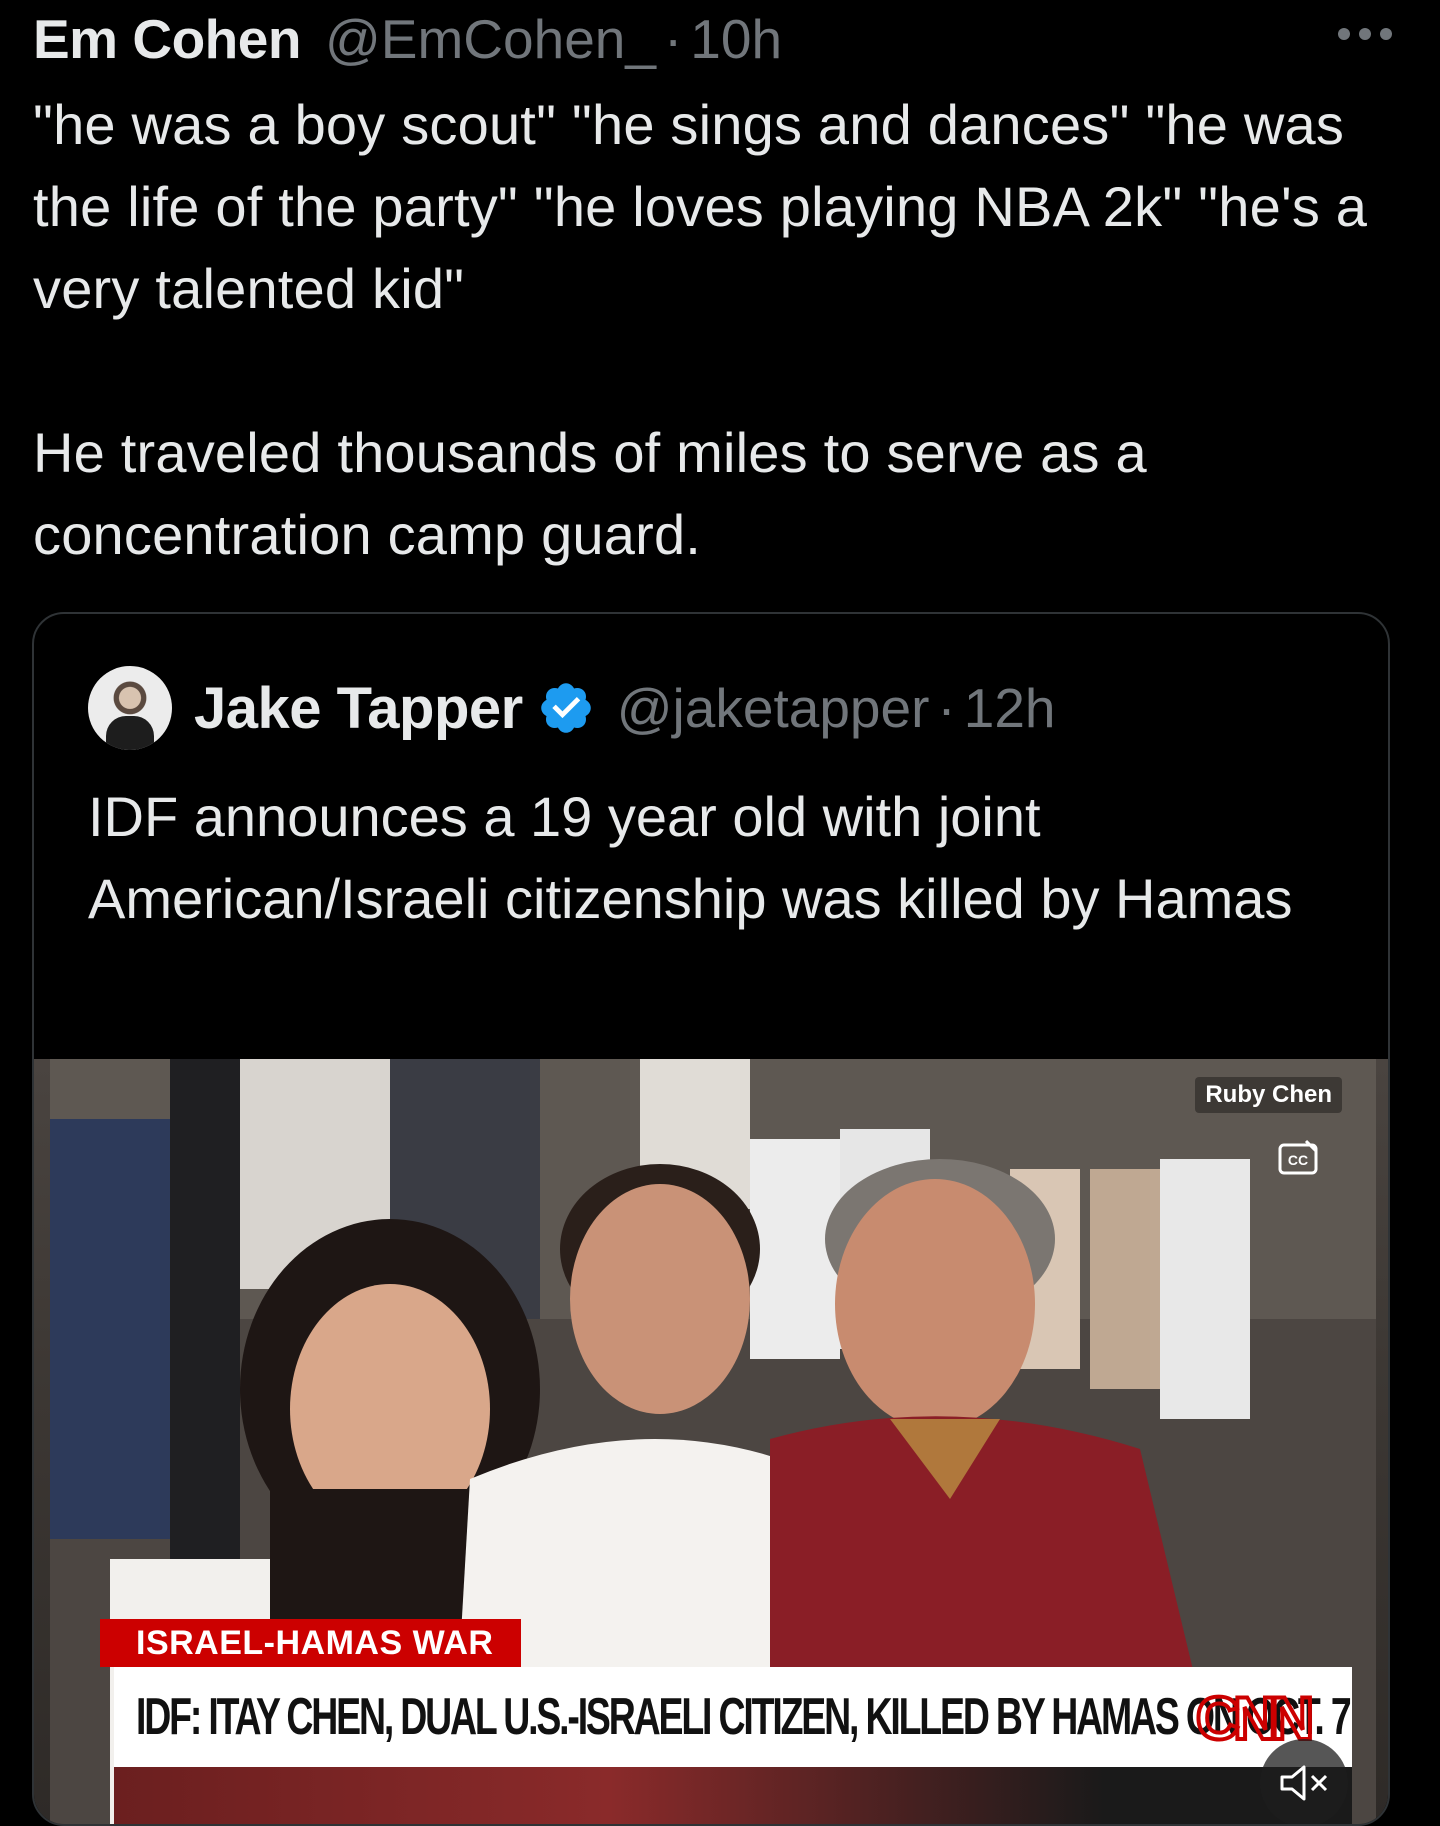  I want to click on more-options-button, so click(1365, 34).